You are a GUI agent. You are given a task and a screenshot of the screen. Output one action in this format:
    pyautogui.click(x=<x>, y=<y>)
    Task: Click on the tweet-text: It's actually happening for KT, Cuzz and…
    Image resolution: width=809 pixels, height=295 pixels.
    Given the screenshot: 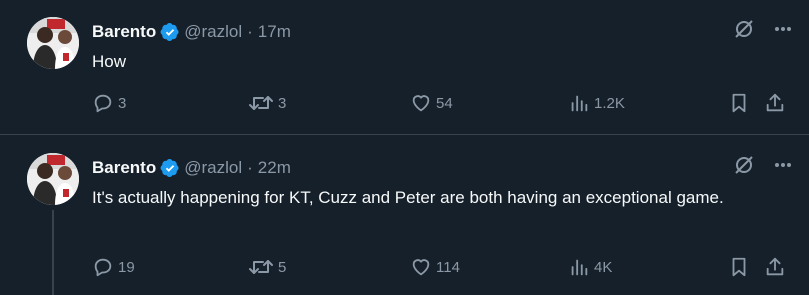 What is the action you would take?
    pyautogui.click(x=408, y=197)
    